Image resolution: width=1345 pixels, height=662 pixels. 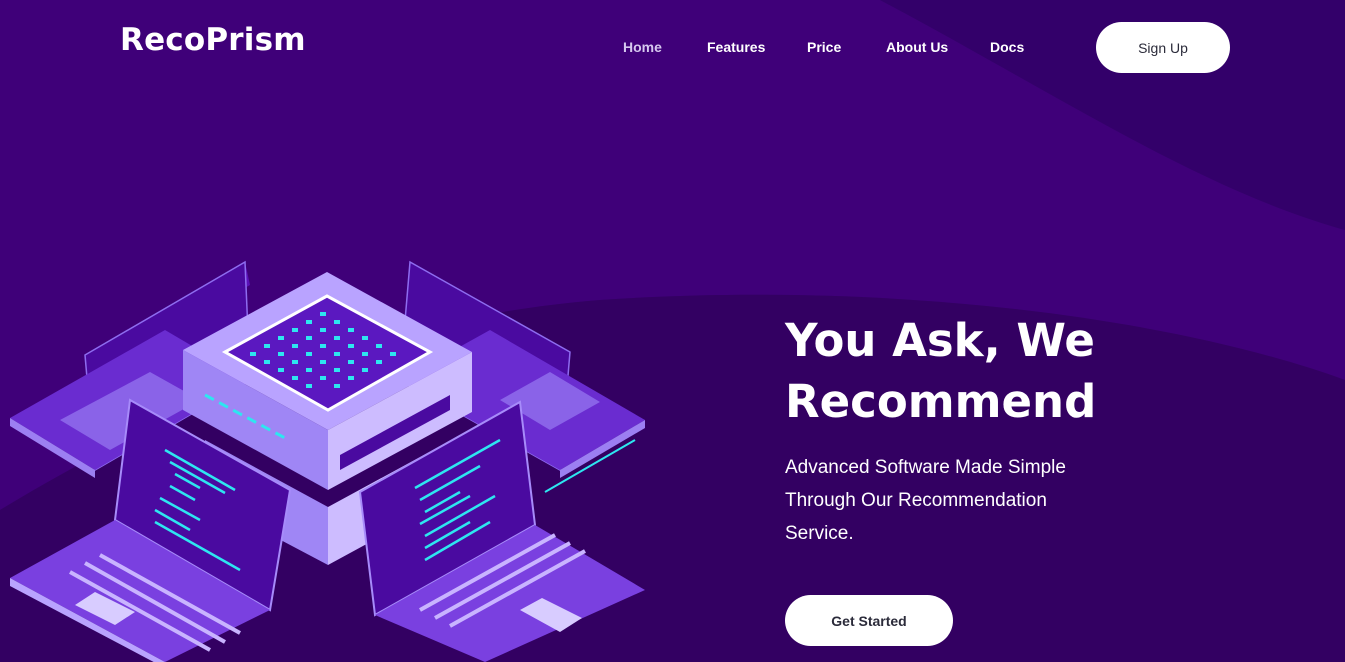 What do you see at coordinates (995, 371) in the screenshot?
I see `hero-title: You Ask, We Recommend` at bounding box center [995, 371].